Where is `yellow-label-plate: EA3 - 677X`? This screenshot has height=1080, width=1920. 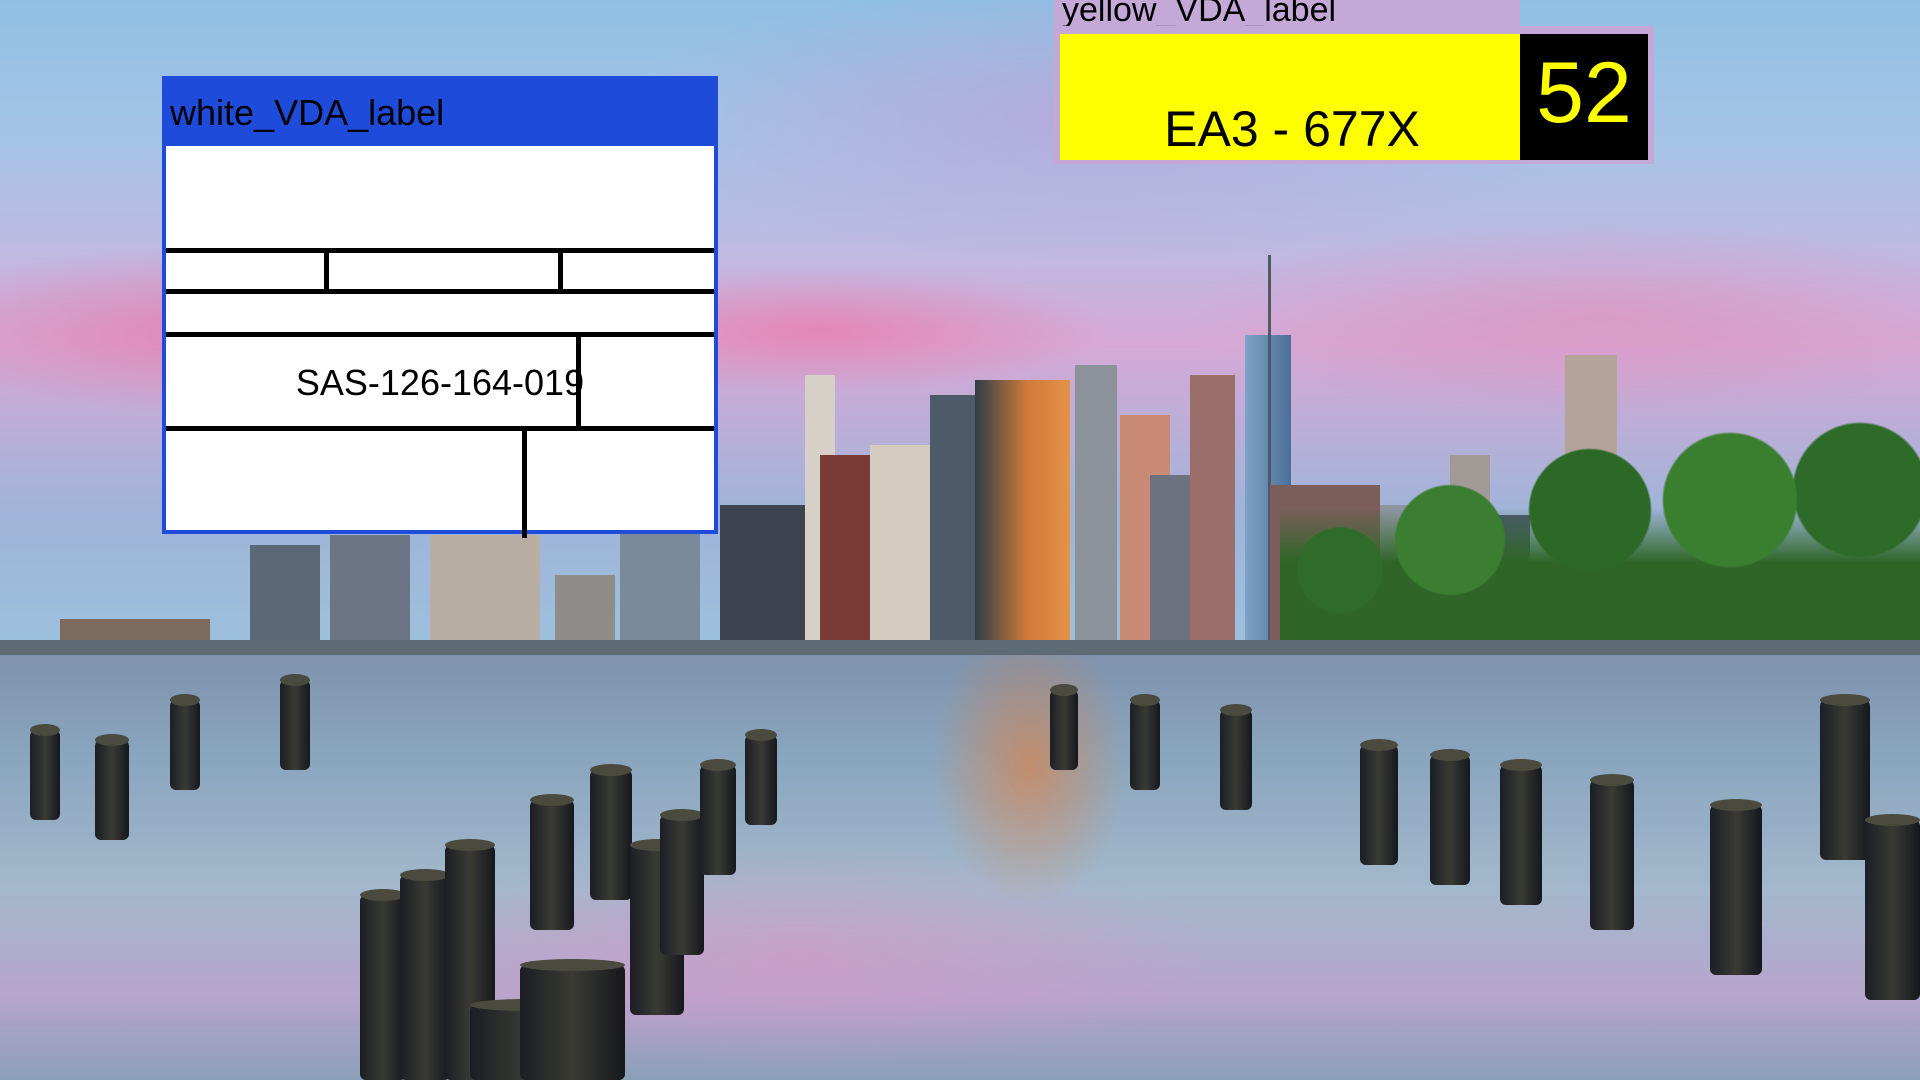
yellow-label-plate: EA3 - 677X is located at coordinates (1292, 97).